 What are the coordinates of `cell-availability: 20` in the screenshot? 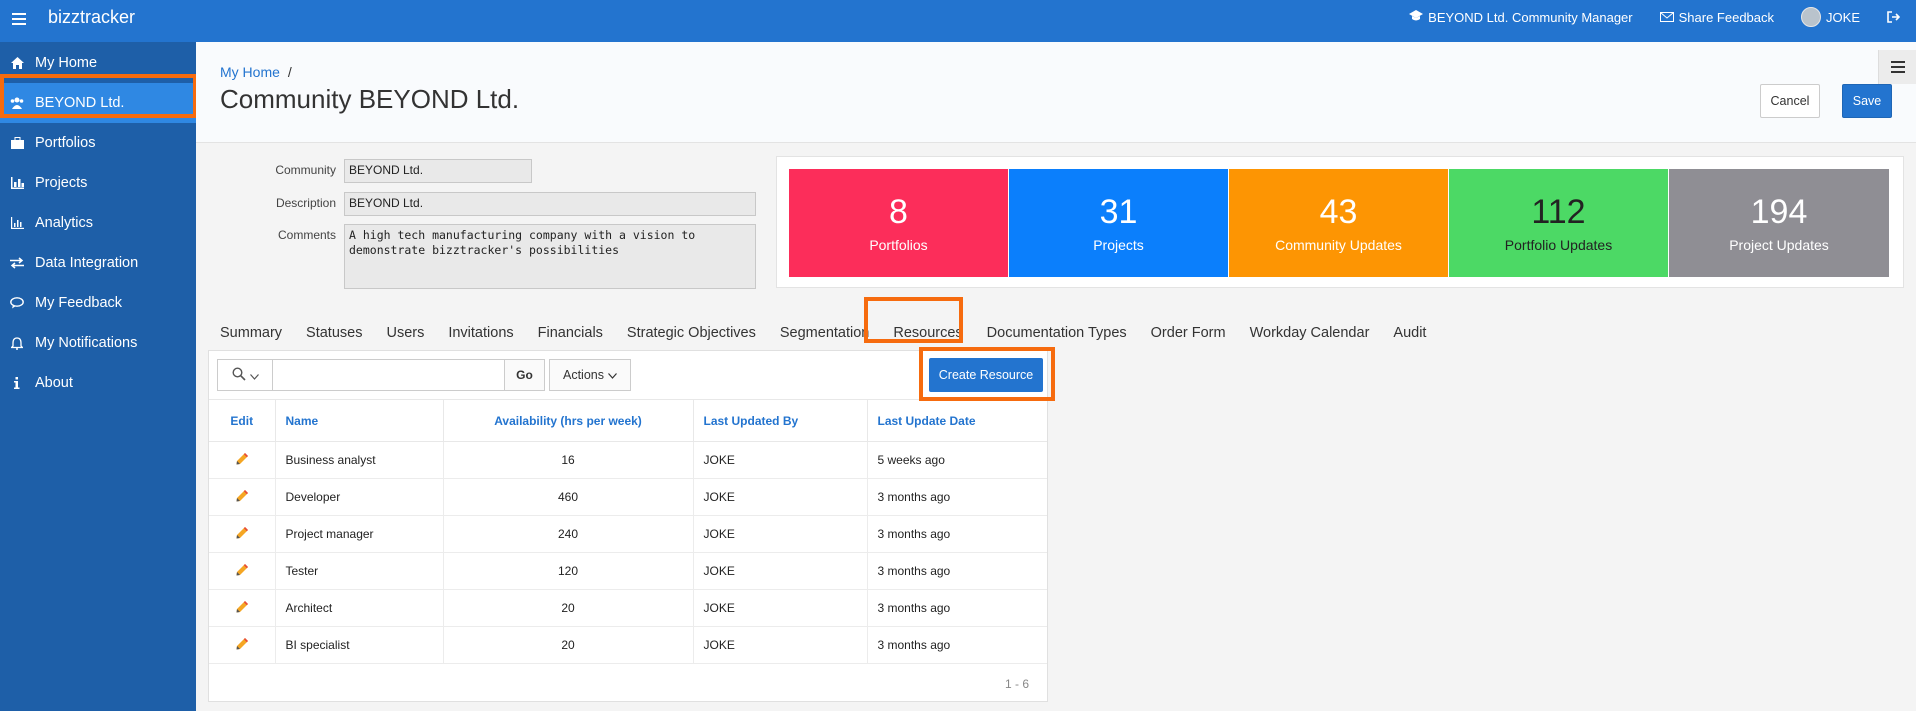 It's located at (568, 608).